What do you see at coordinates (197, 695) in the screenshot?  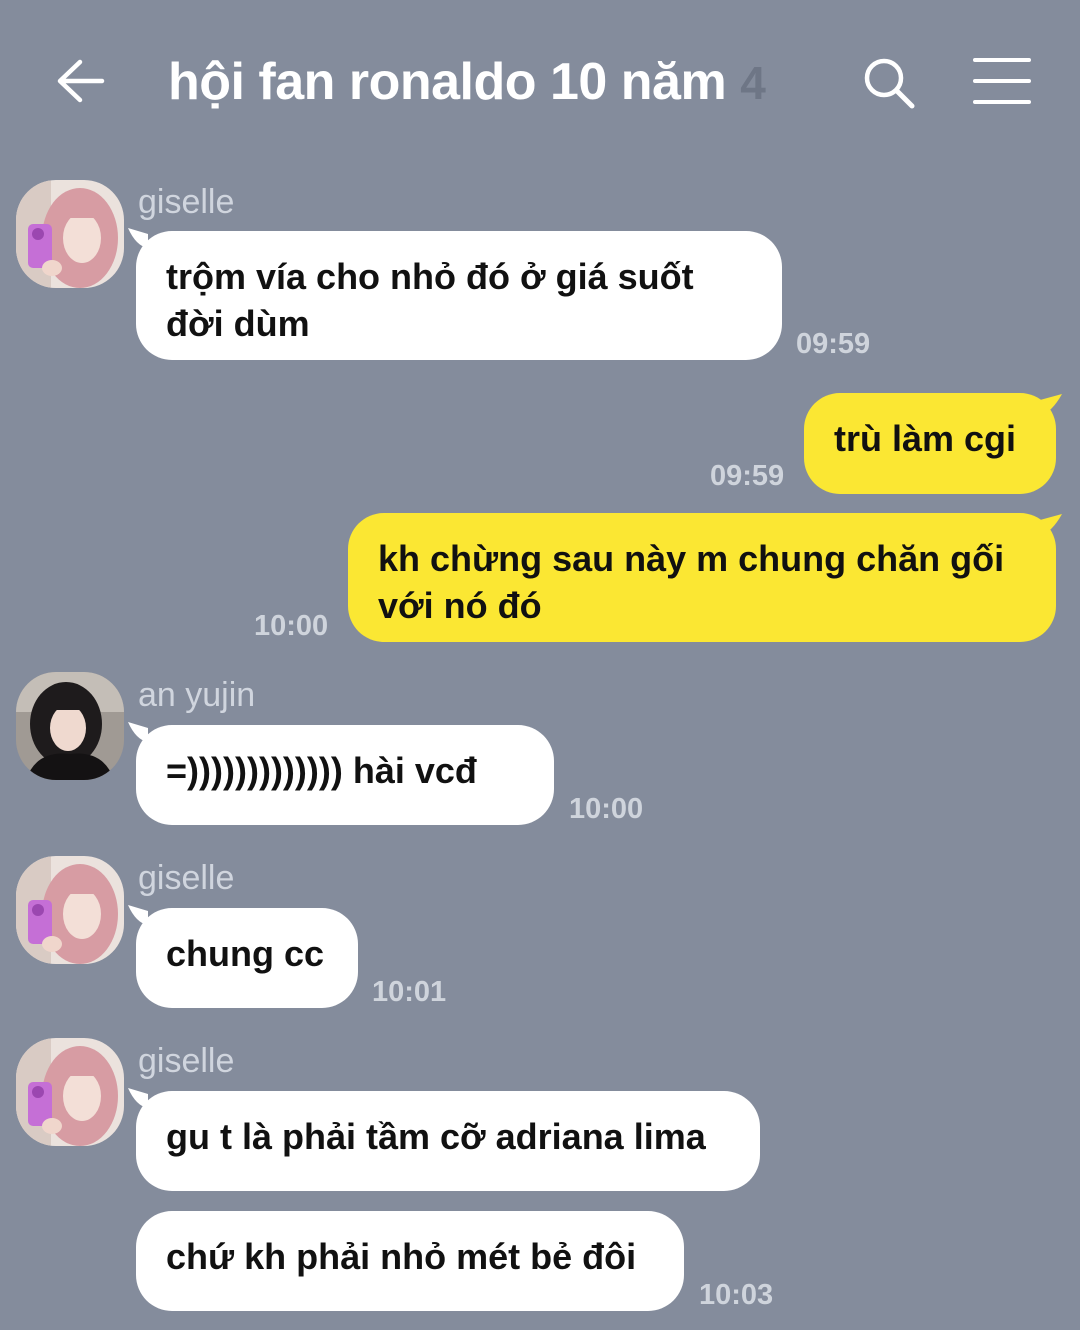 I see `sender-name: an yujin` at bounding box center [197, 695].